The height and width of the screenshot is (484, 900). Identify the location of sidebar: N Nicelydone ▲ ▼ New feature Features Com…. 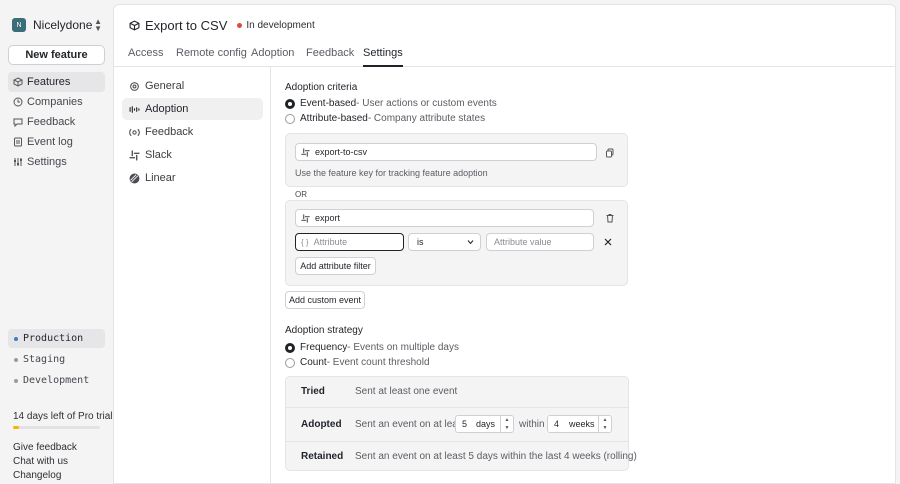
(56, 242).